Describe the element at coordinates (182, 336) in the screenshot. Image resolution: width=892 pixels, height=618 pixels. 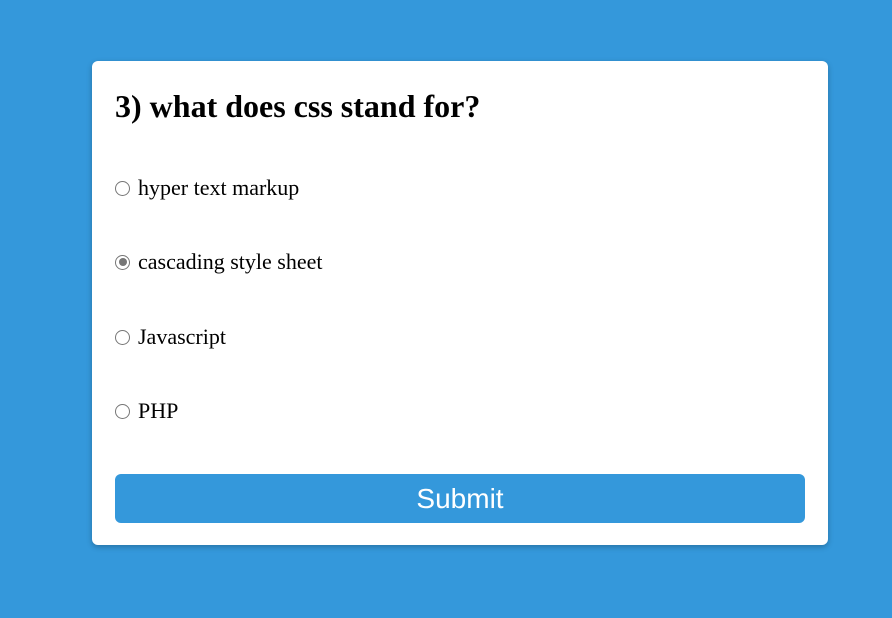
I see `option-label: Javascript` at that location.